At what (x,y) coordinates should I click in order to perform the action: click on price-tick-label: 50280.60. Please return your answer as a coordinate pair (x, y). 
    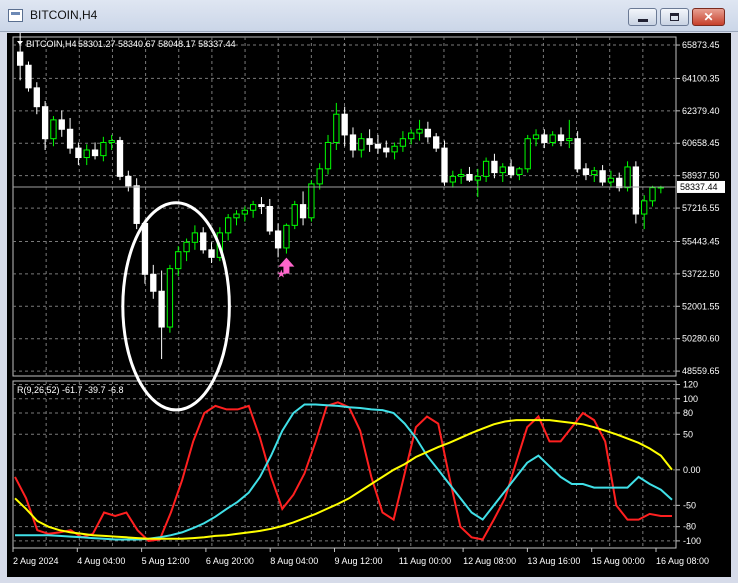
    Looking at the image, I should click on (701, 339).